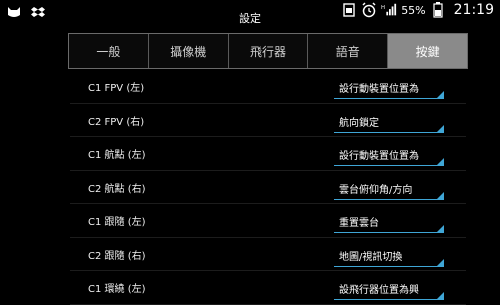 This screenshot has width=500, height=305. Describe the element at coordinates (359, 123) in the screenshot. I see `dropdown-value: 航向鎖定` at that location.